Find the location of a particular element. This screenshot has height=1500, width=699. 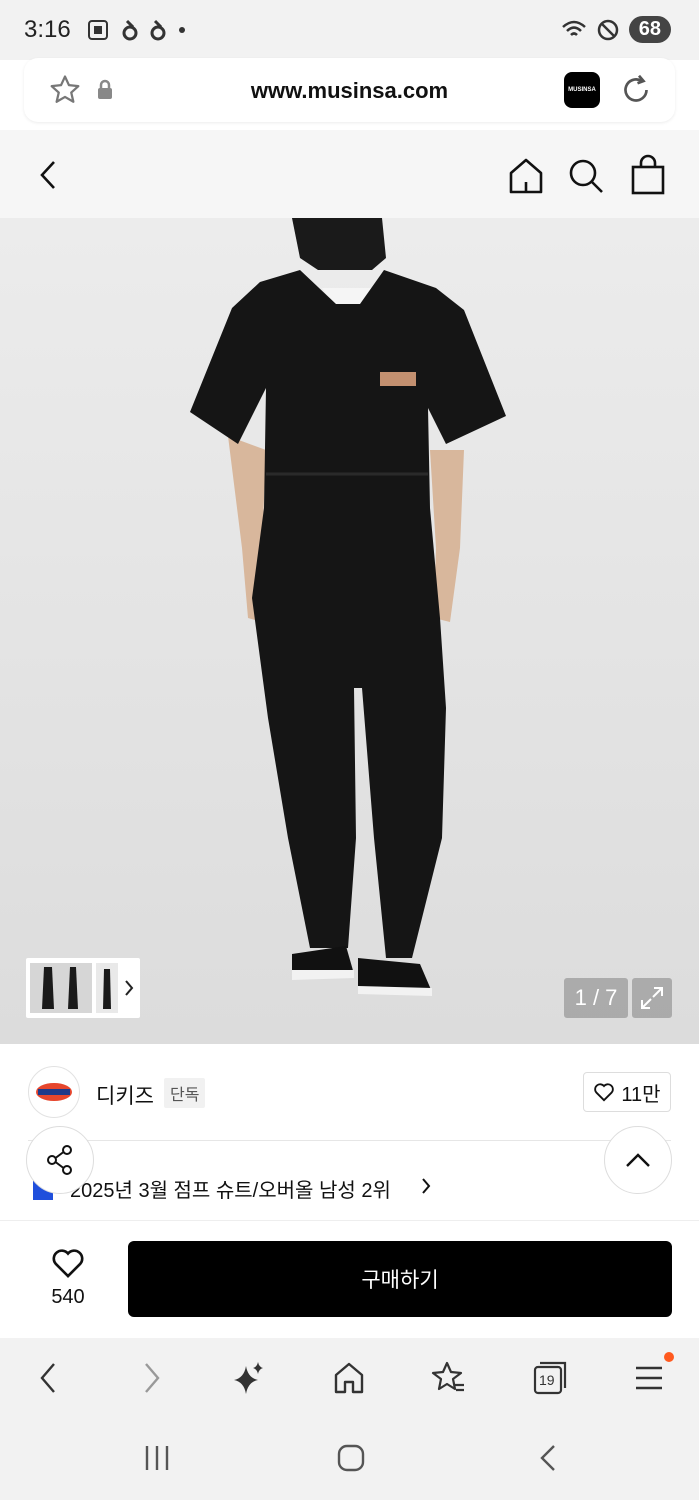

search-icon is located at coordinates (586, 176).